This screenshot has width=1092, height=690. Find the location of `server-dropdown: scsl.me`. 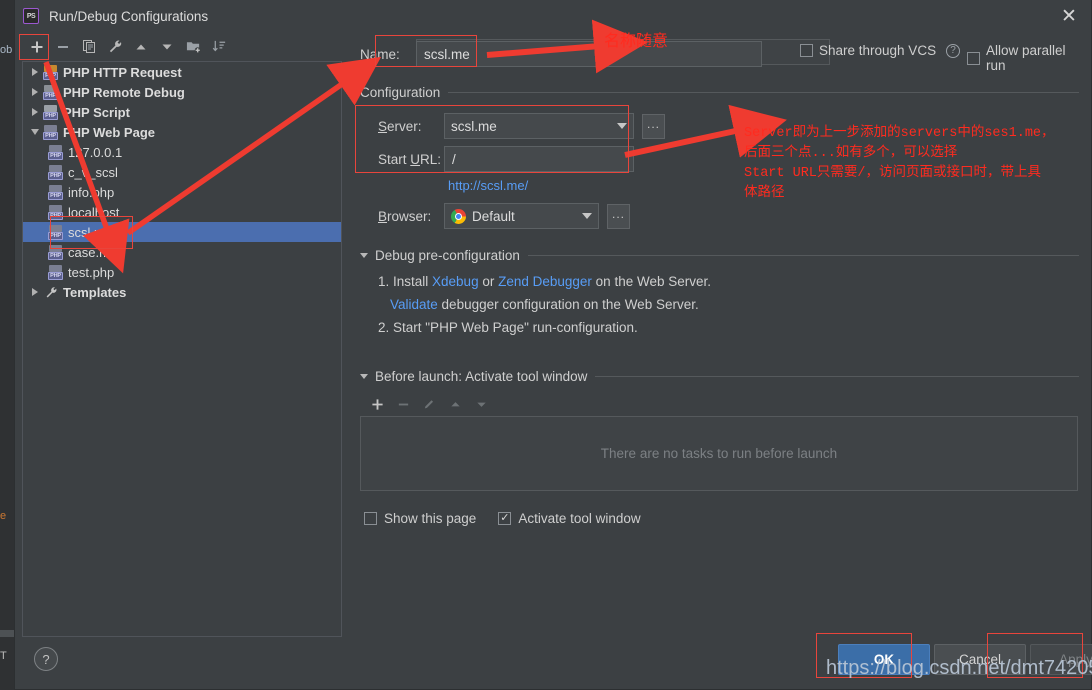

server-dropdown: scsl.me is located at coordinates (539, 126).